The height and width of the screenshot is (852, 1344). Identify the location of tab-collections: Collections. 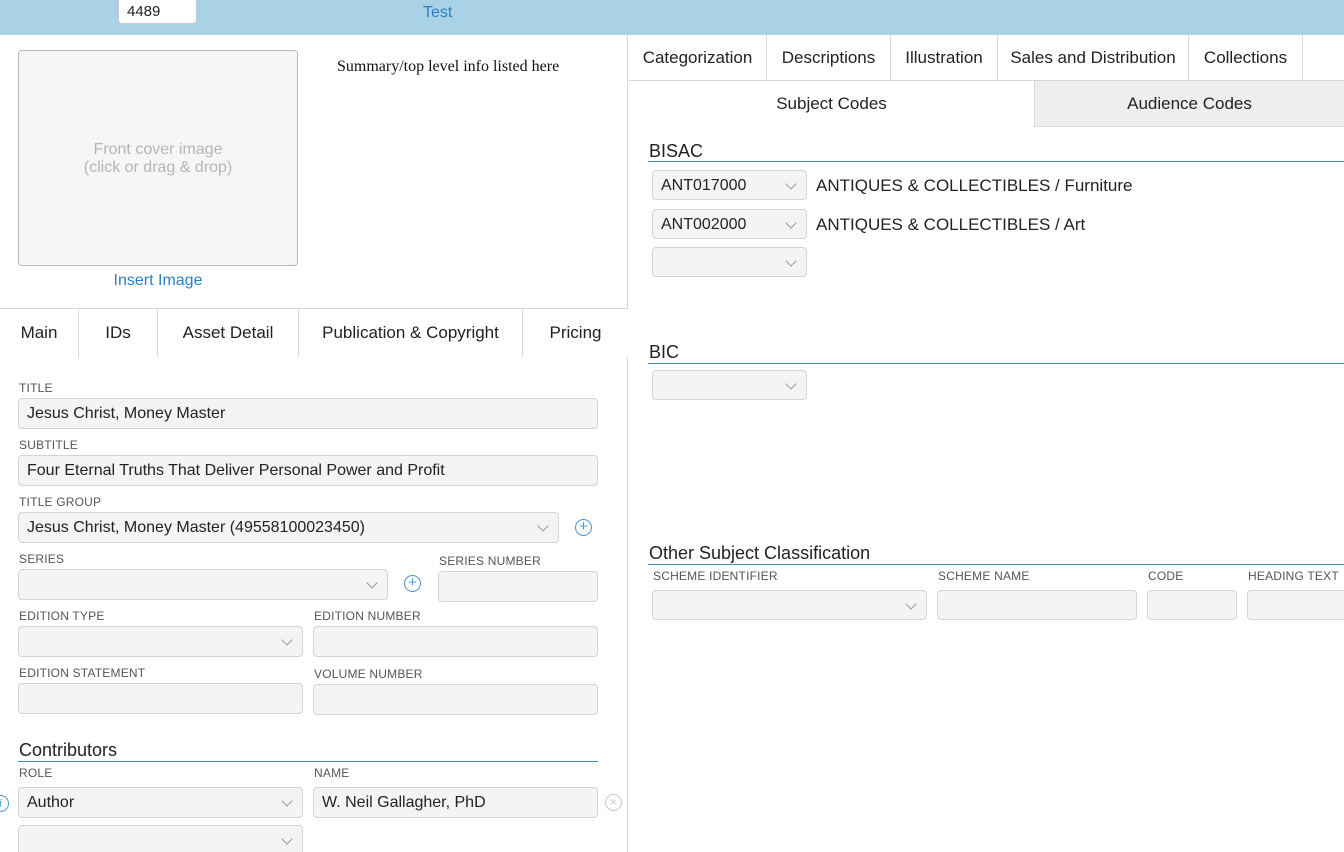
(1246, 57).